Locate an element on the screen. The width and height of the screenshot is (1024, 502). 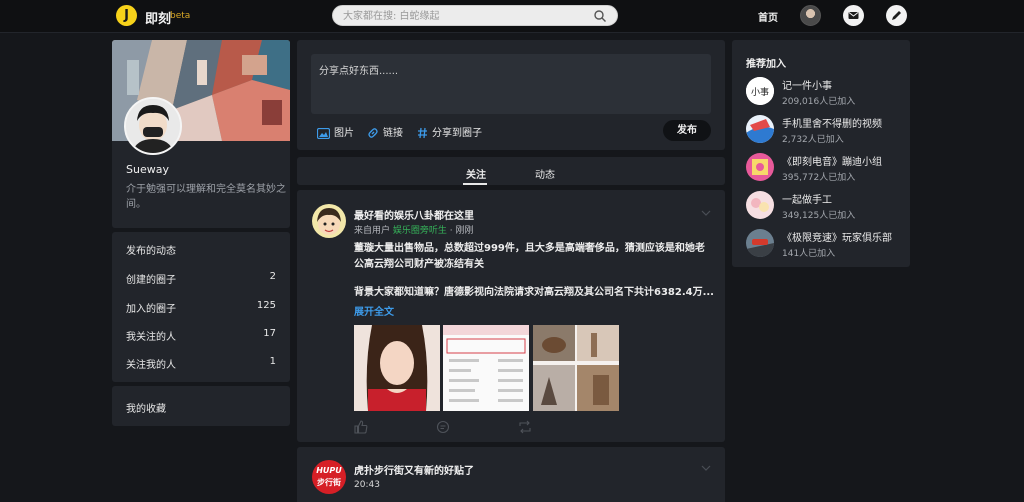
beta-badge: beta is located at coordinates (180, 16).